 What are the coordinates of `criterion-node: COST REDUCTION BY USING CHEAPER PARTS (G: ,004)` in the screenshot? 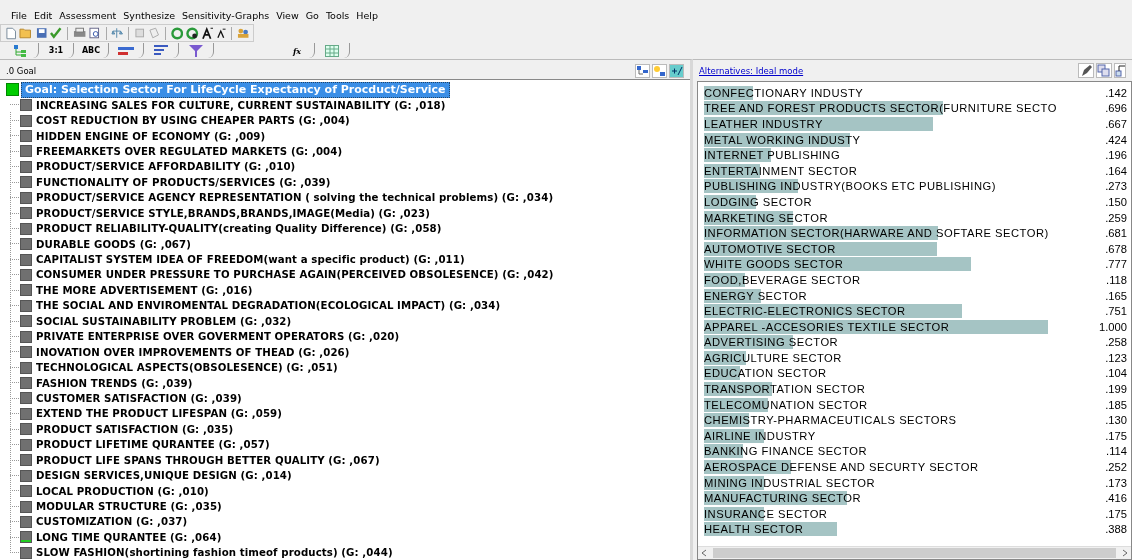 It's located at (193, 121).